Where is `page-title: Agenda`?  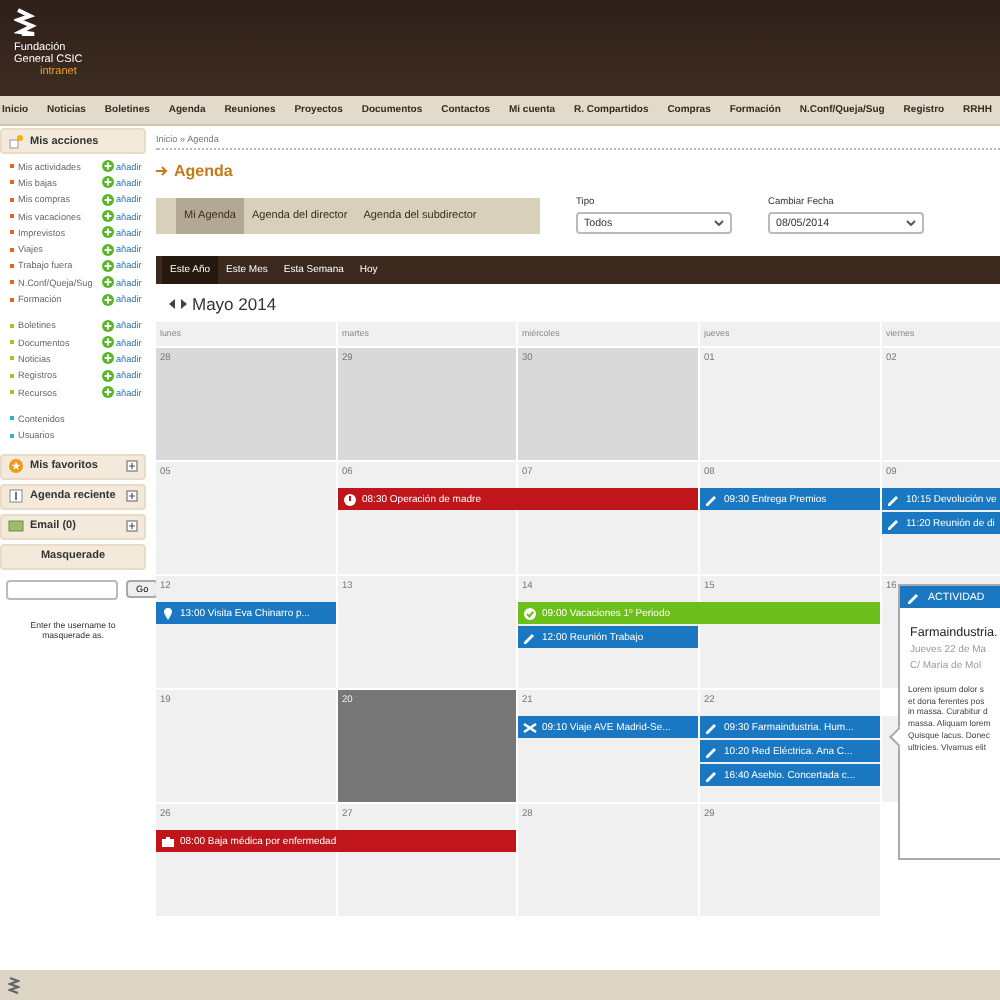 page-title: Agenda is located at coordinates (203, 171).